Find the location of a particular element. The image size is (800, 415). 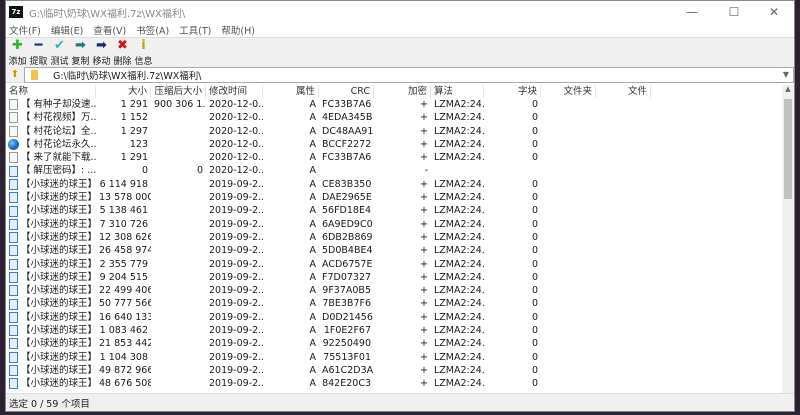

column-header-8: 字块 is located at coordinates (512, 91).